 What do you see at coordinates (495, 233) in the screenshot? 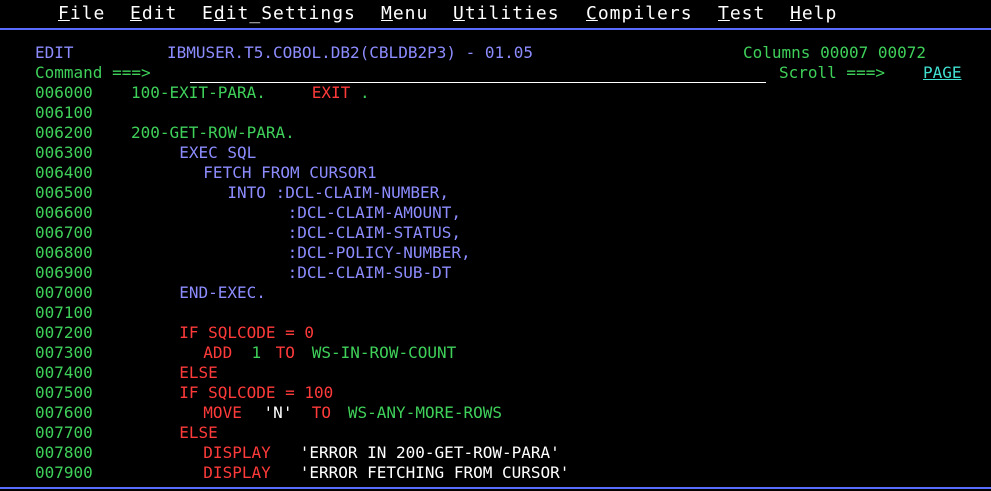
I see `source-line: 006700 :DCL-CLAIM-STATUS,` at bounding box center [495, 233].